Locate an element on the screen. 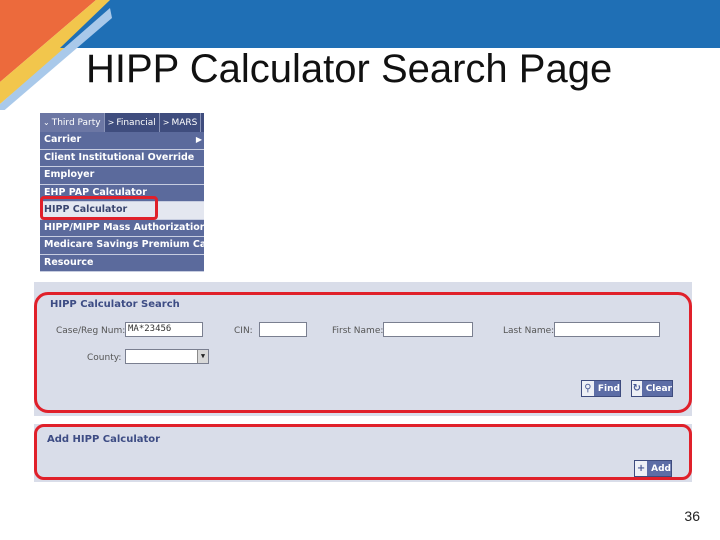 This screenshot has width=720, height=540. add-highlight-annotation is located at coordinates (363, 452).